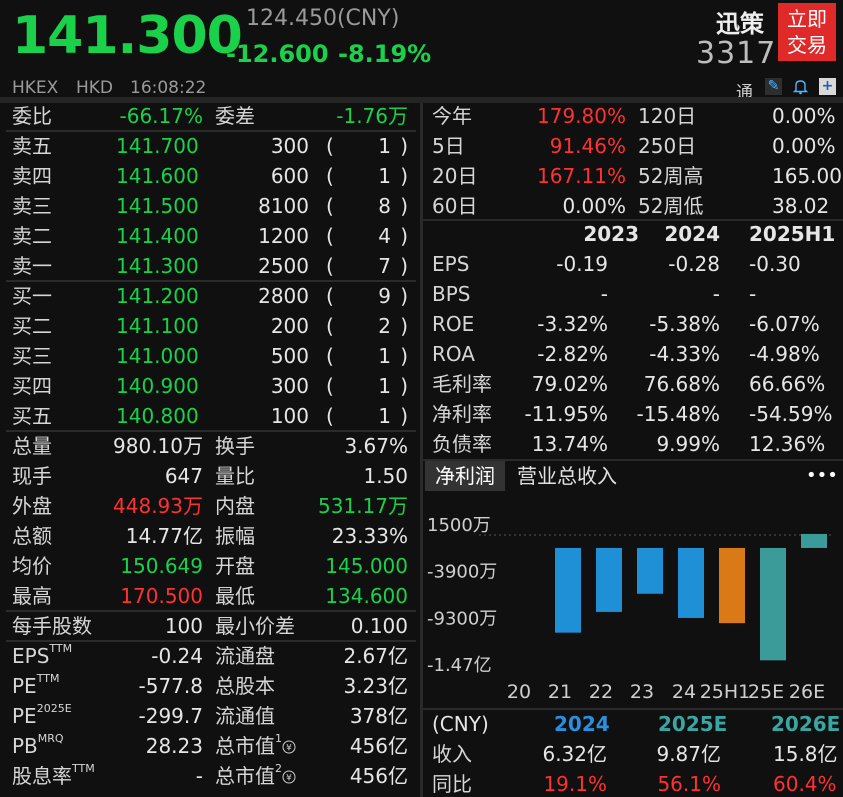 The width and height of the screenshot is (843, 797). Describe the element at coordinates (459, 665) in the screenshot. I see `chart-ytick-label: -1.47亿` at that location.